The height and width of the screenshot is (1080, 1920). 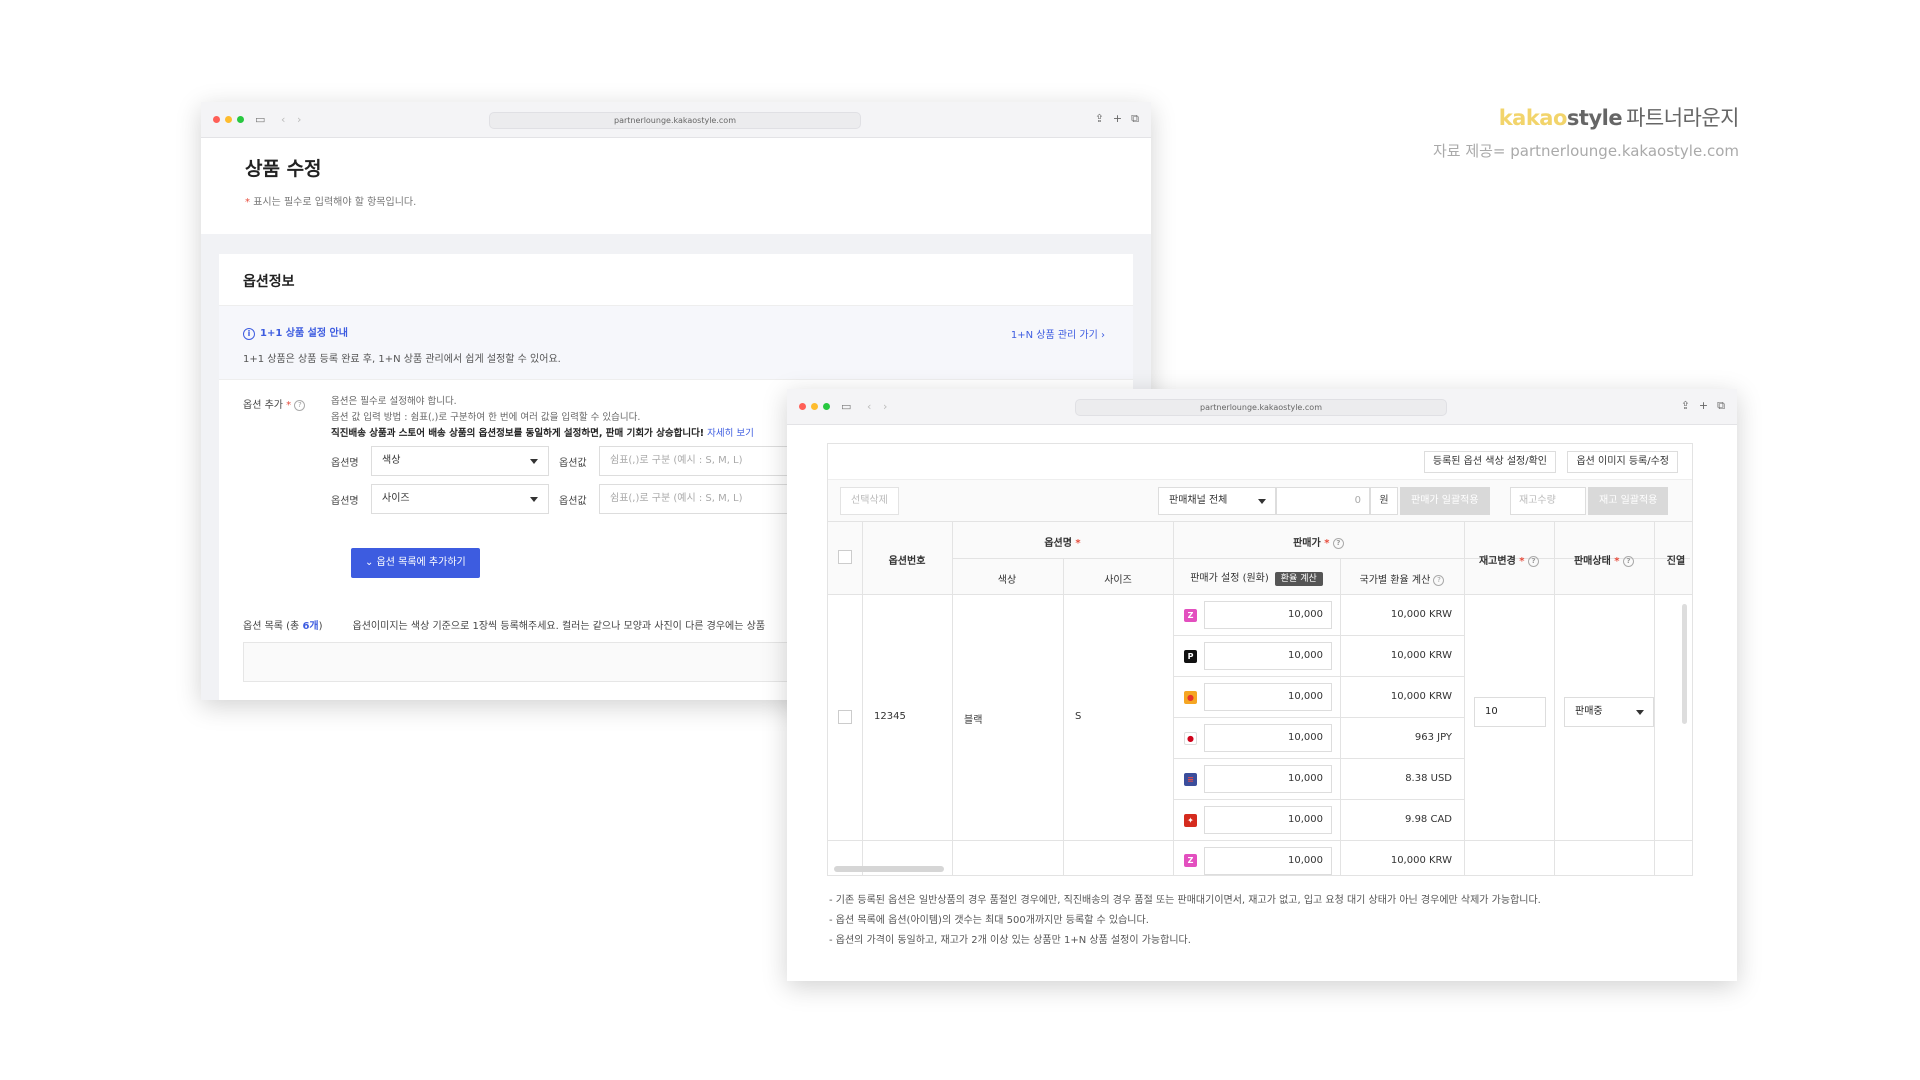 What do you see at coordinates (869, 501) in the screenshot?
I see `delete-selected-button: 선택삭제` at bounding box center [869, 501].